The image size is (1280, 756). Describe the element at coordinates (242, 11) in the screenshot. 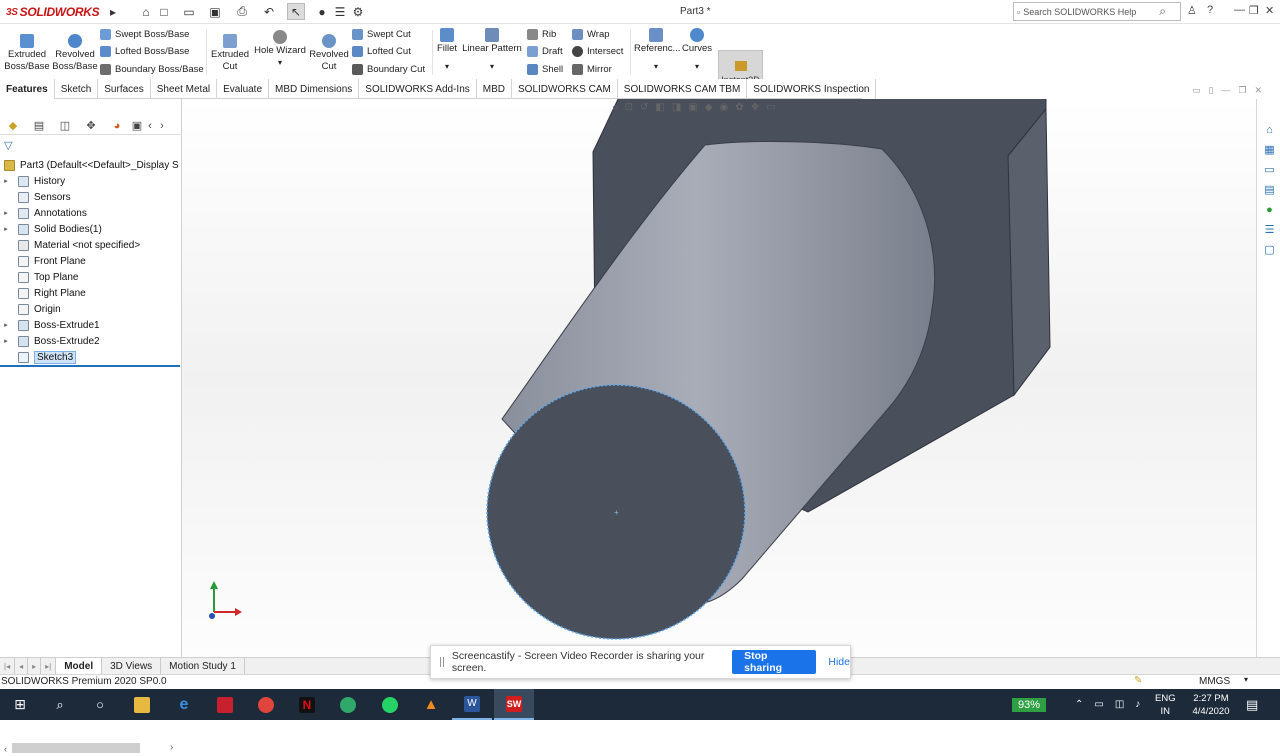

I see `print-icon: ⎙` at that location.